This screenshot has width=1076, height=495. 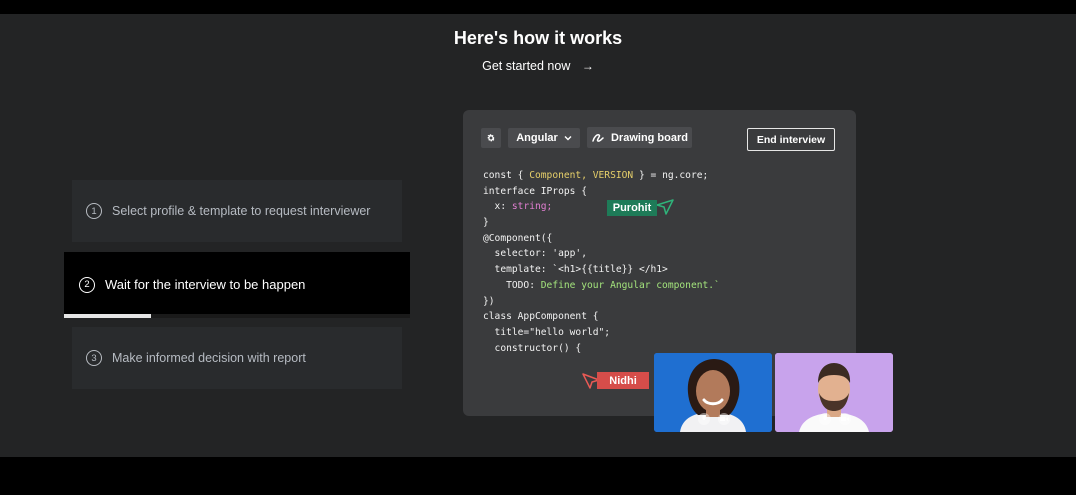 What do you see at coordinates (518, 238) in the screenshot?
I see `code-token: @Component({` at bounding box center [518, 238].